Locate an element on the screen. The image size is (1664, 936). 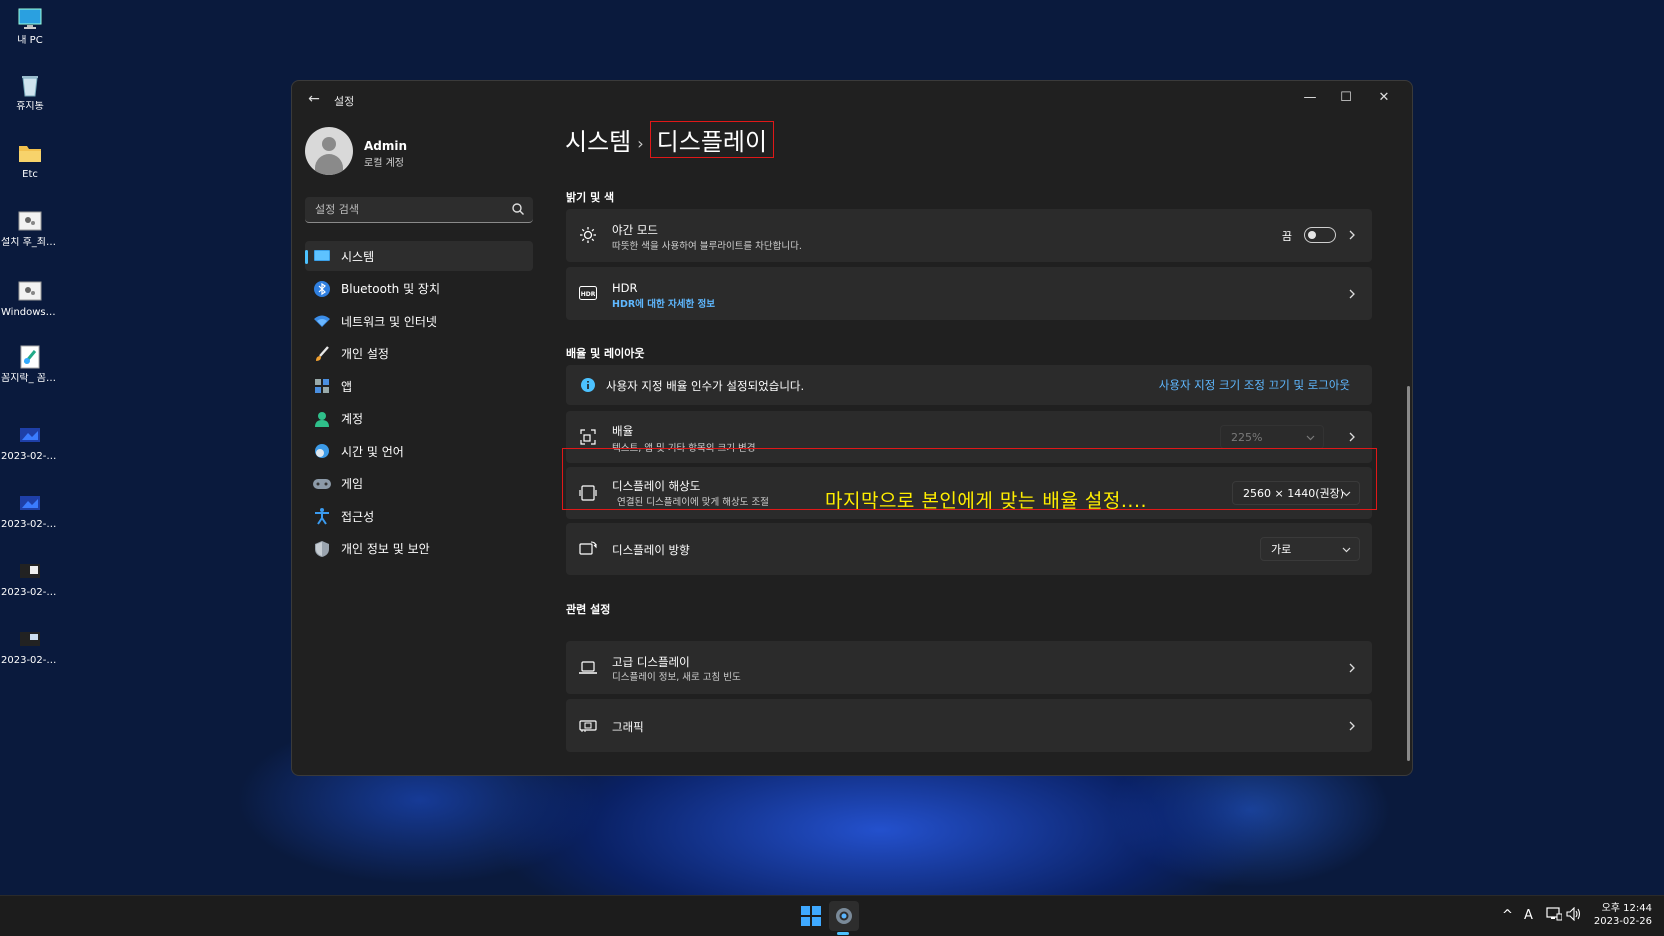
speaker-icon is located at coordinates (1574, 915).